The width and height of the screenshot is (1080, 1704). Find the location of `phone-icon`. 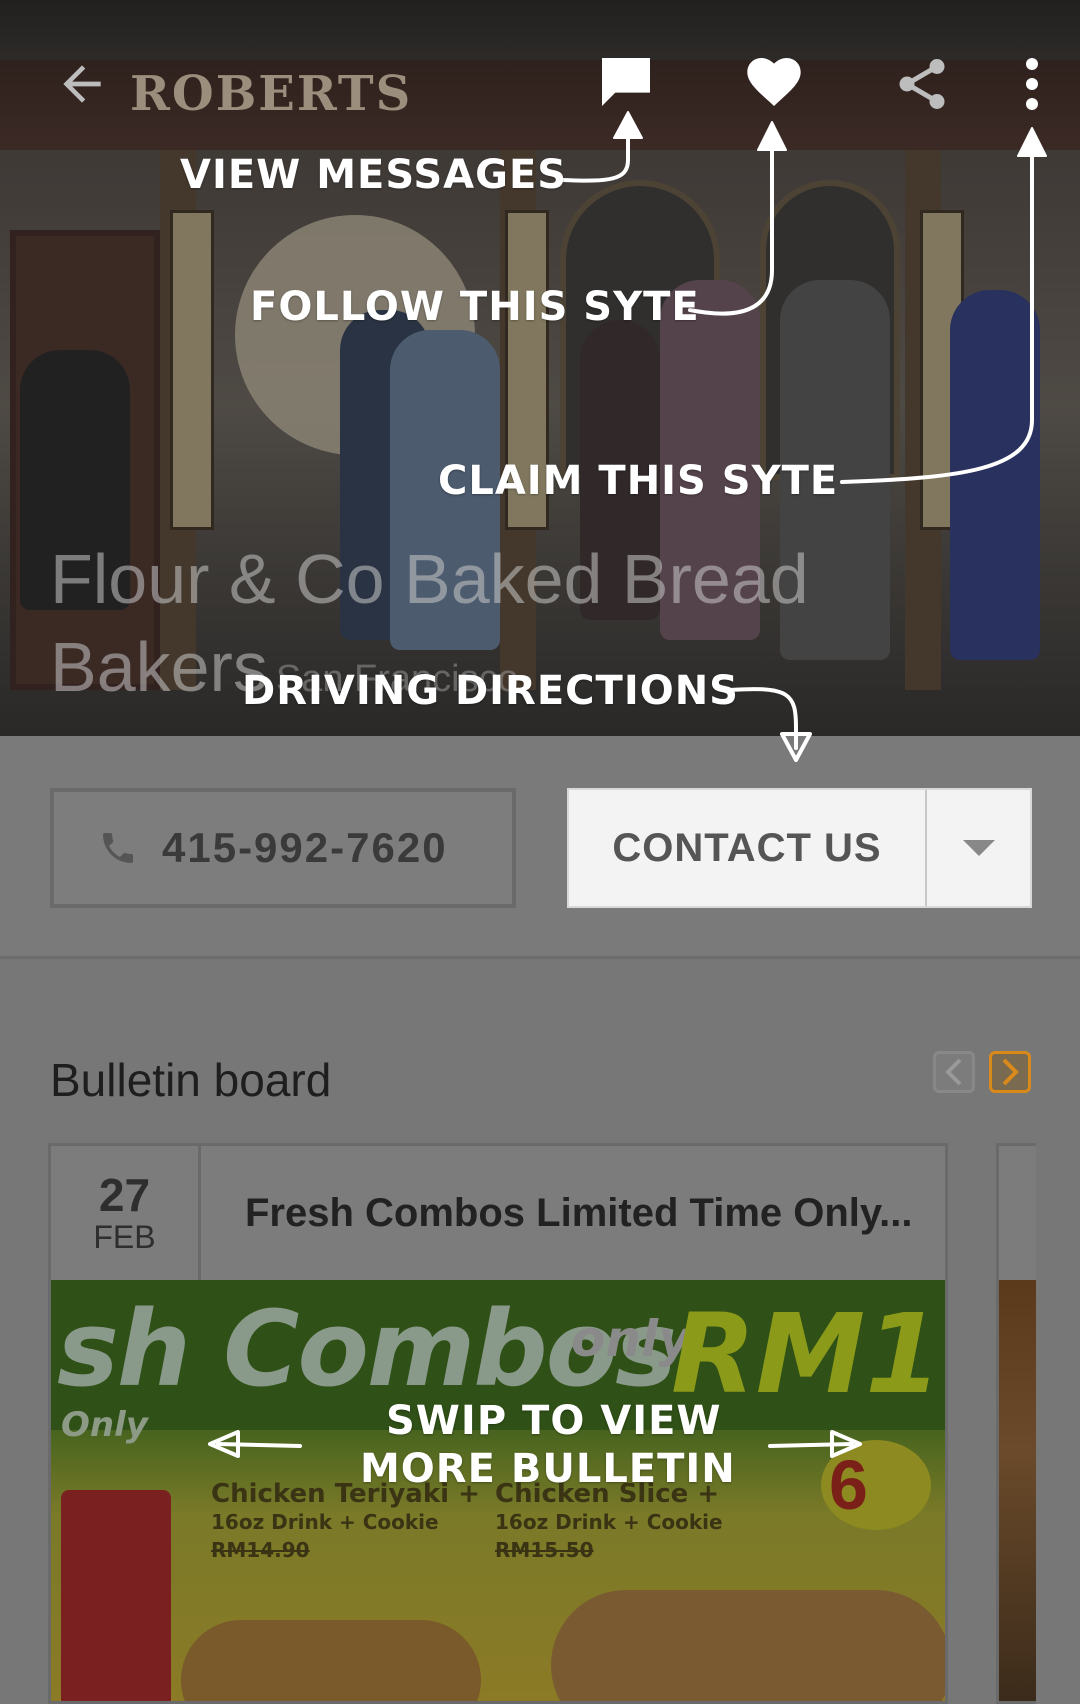

phone-icon is located at coordinates (118, 848).